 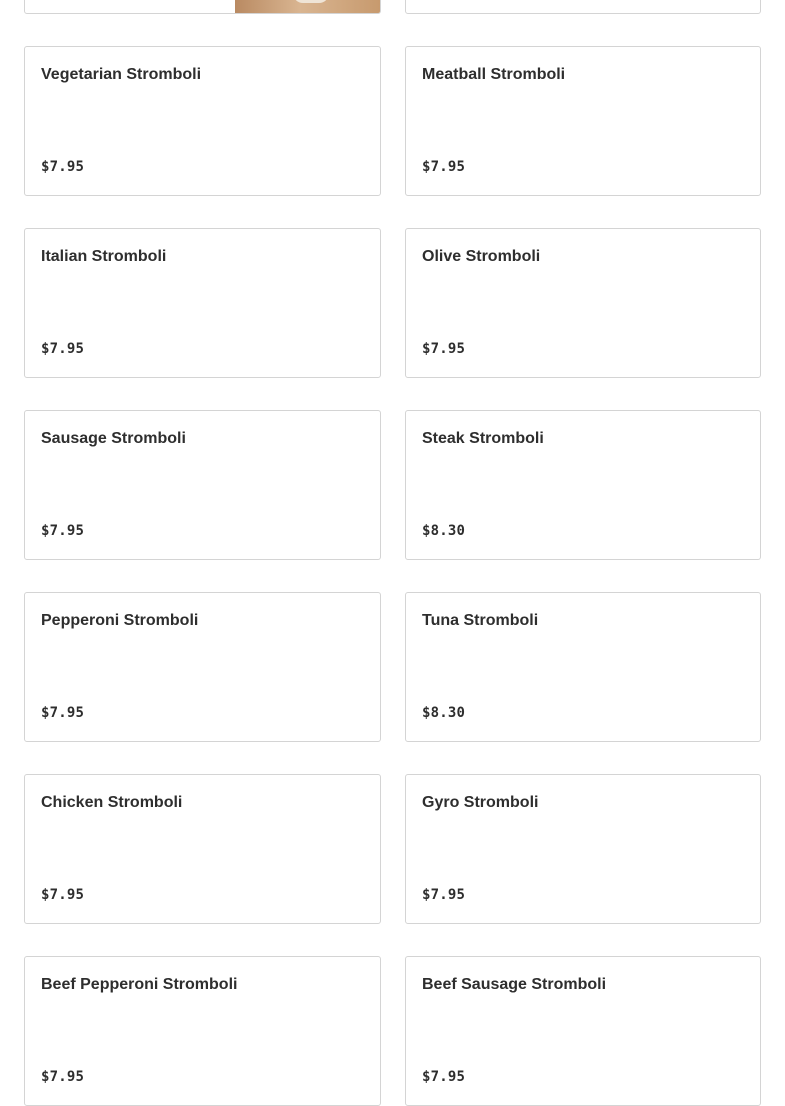 I want to click on item-name: Steak Stromboli, so click(x=483, y=438).